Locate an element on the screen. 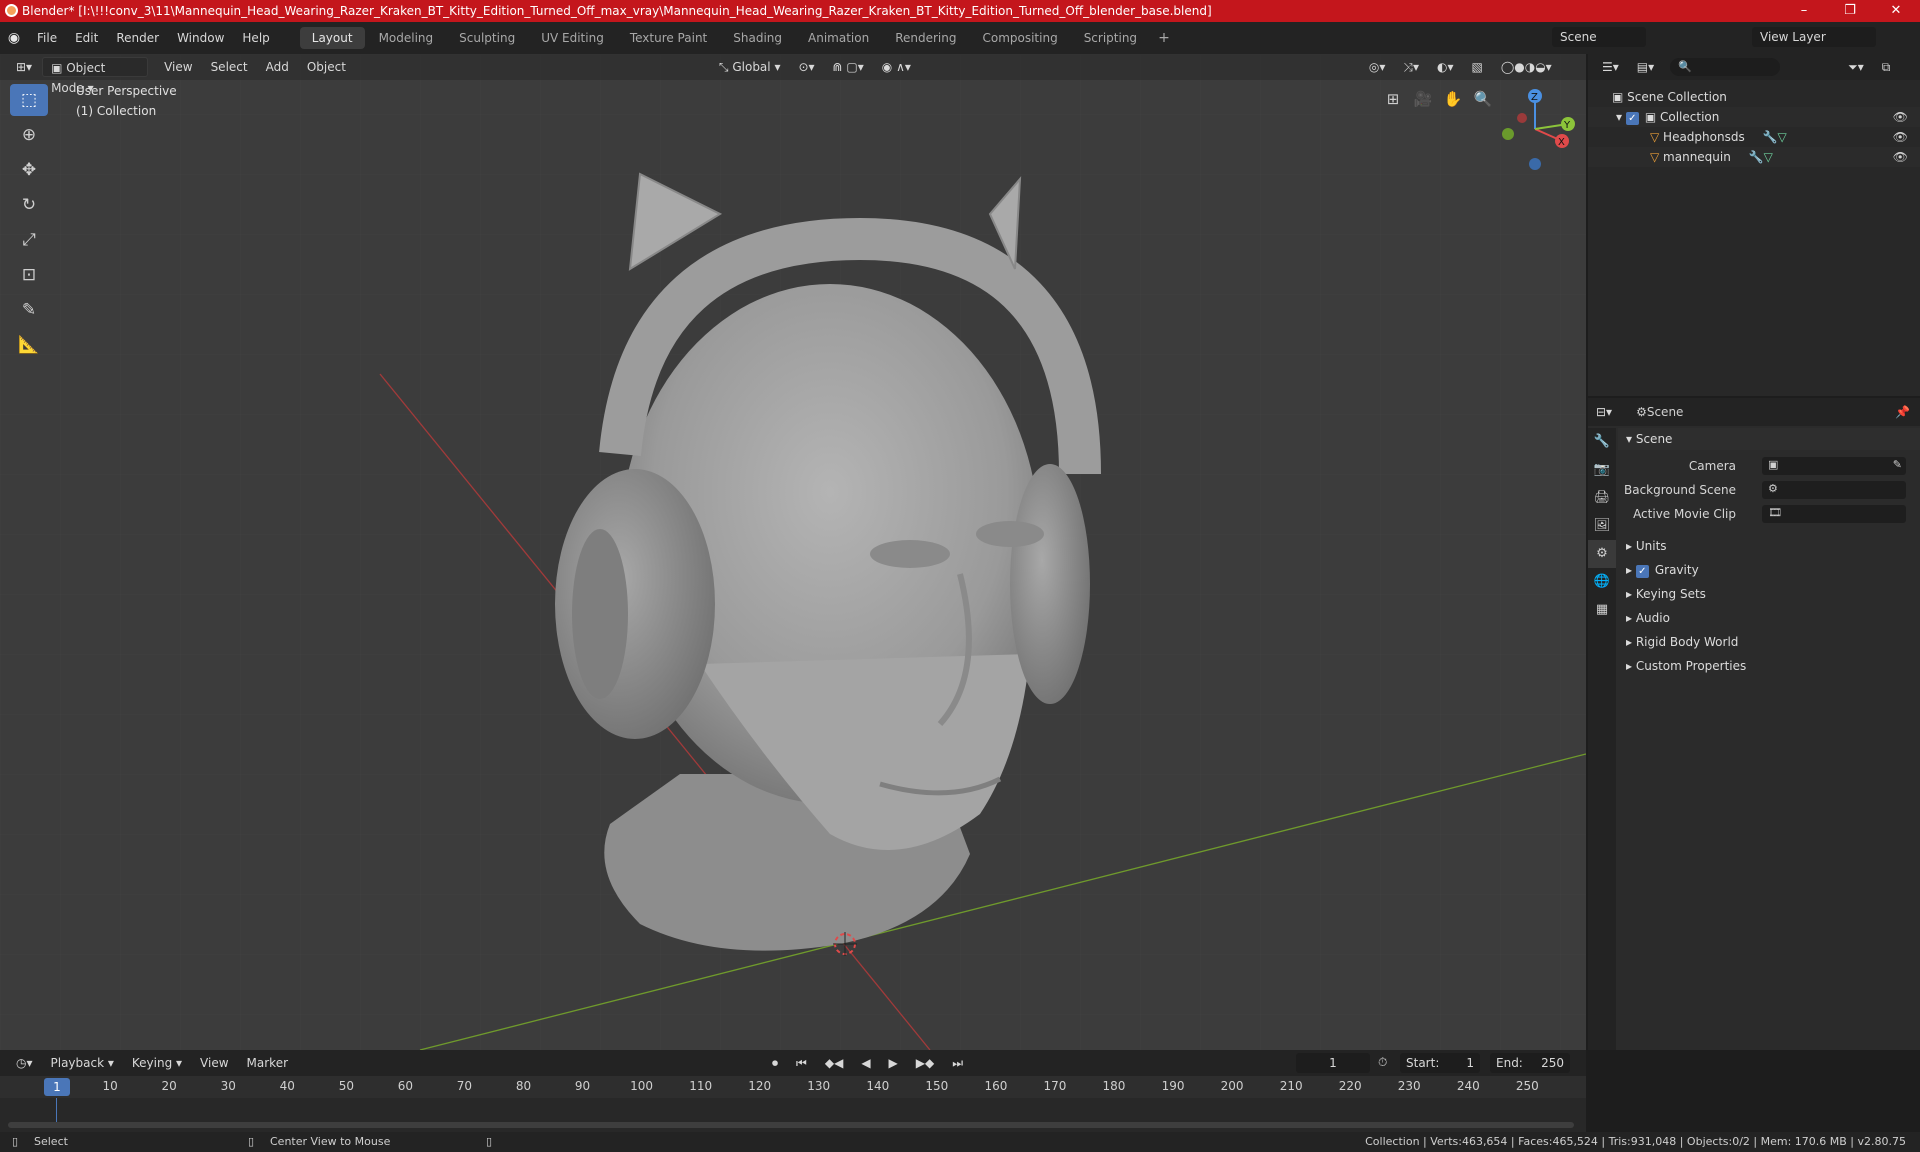  prev-keyframe-icon: ◆◀ is located at coordinates (834, 1063).